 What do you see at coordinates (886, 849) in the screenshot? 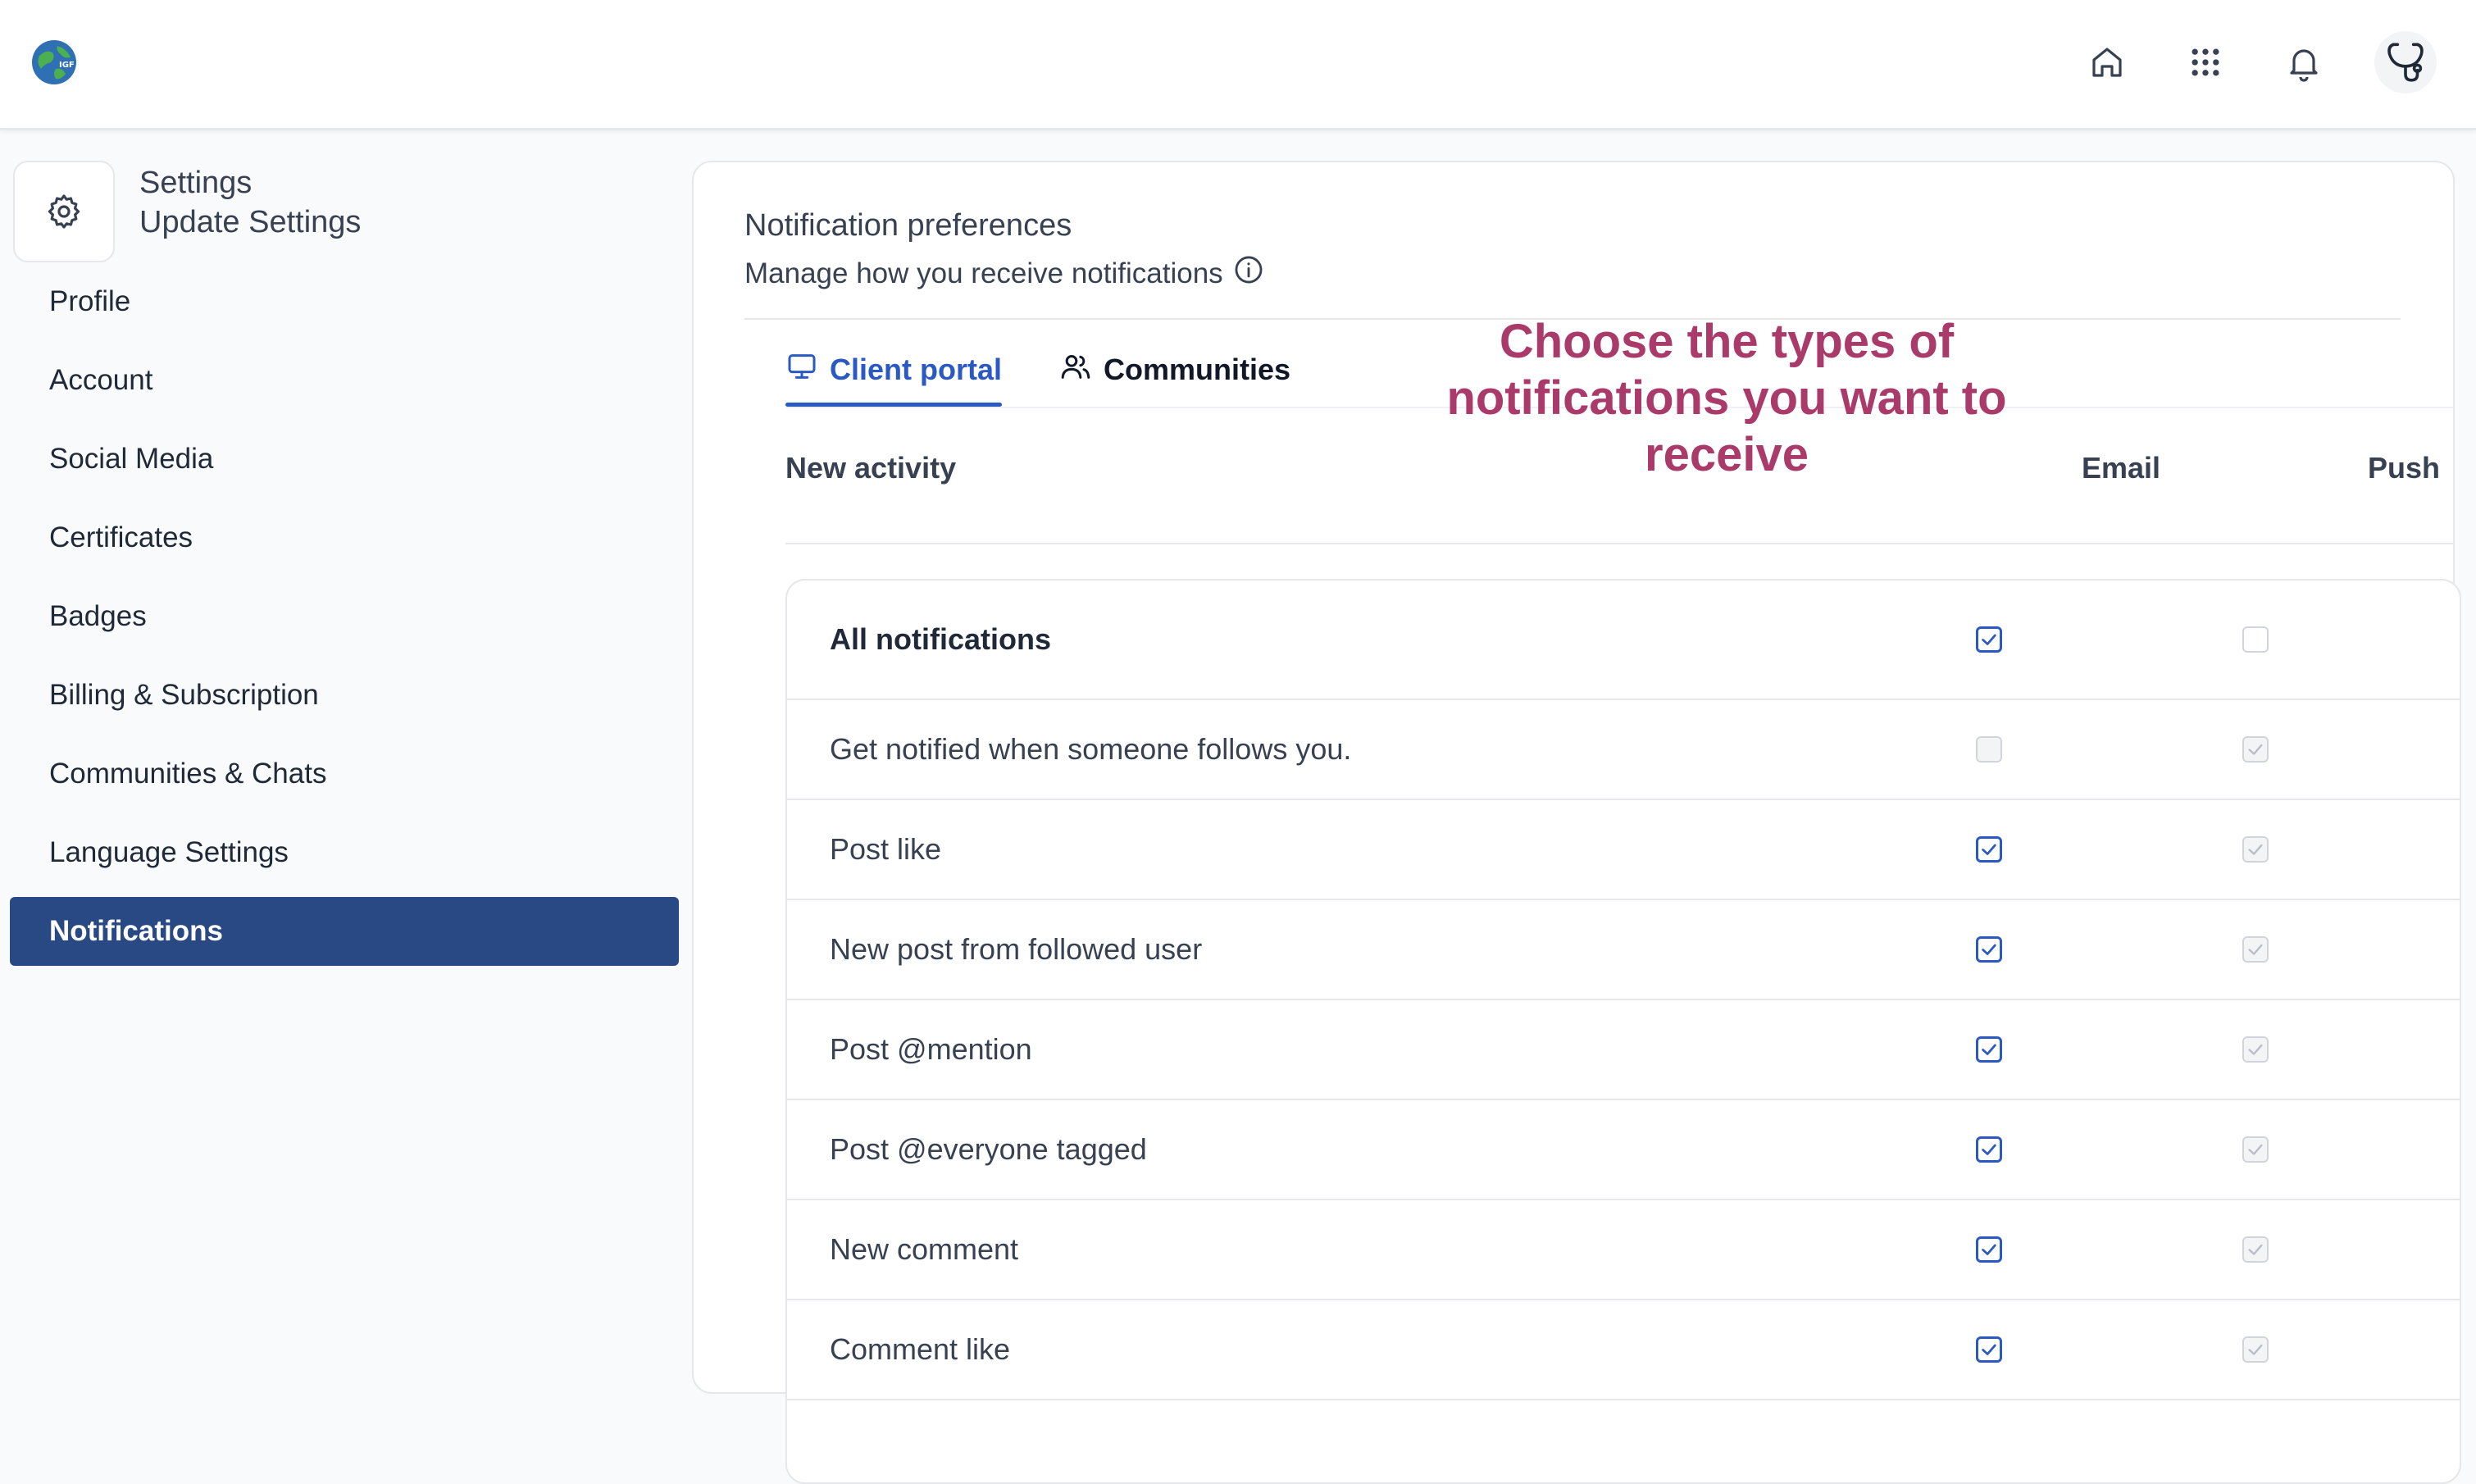
I see `row-label: Post like` at bounding box center [886, 849].